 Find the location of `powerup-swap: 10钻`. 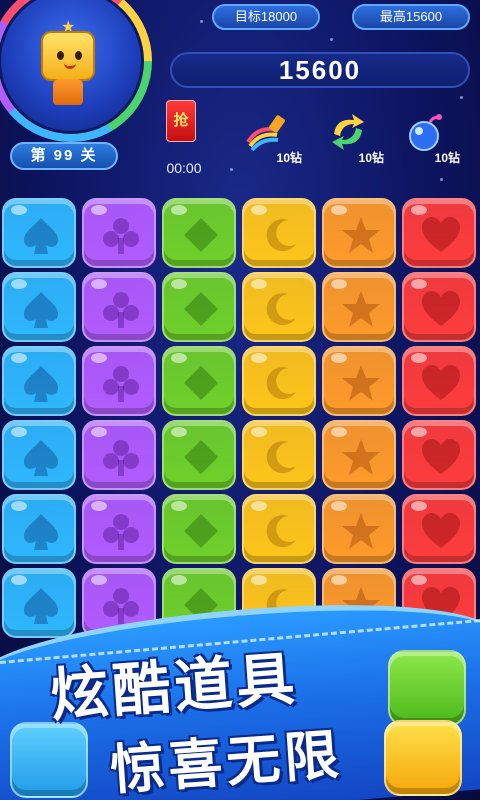

powerup-swap: 10钻 is located at coordinates (353, 138).